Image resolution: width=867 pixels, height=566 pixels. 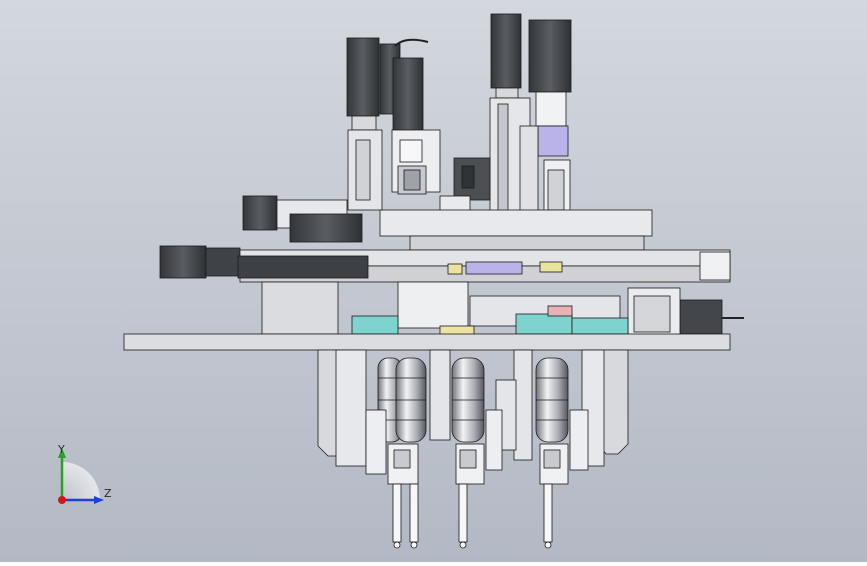 I want to click on base-plate, so click(x=427, y=342).